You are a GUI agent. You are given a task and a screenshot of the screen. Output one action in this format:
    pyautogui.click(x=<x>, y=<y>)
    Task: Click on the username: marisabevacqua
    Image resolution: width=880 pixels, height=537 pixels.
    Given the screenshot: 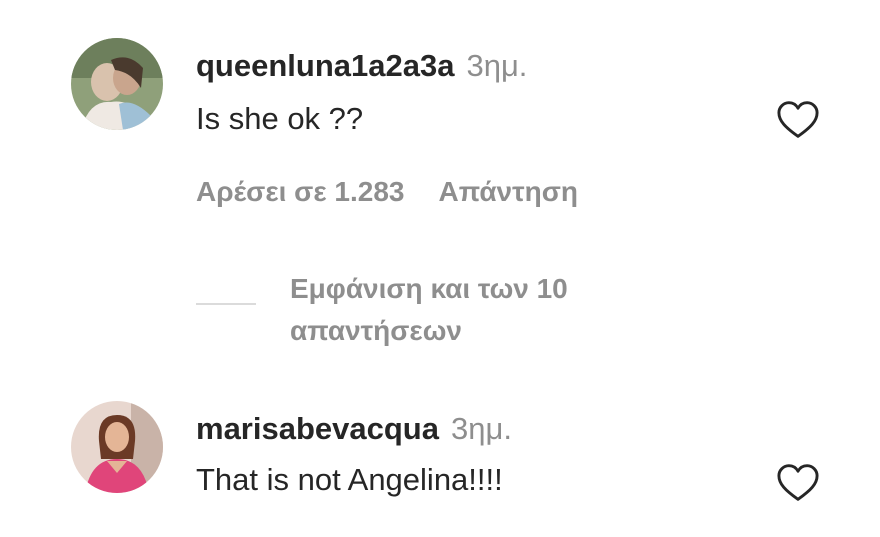 What is the action you would take?
    pyautogui.click(x=317, y=428)
    